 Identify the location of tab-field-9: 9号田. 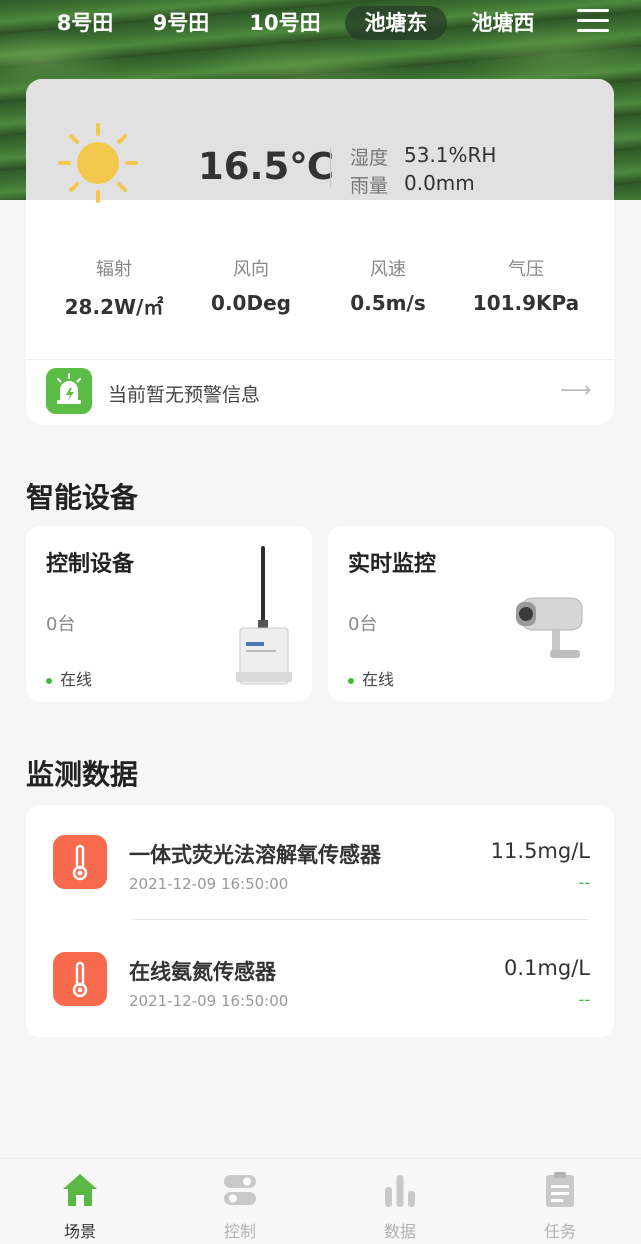
(181, 23).